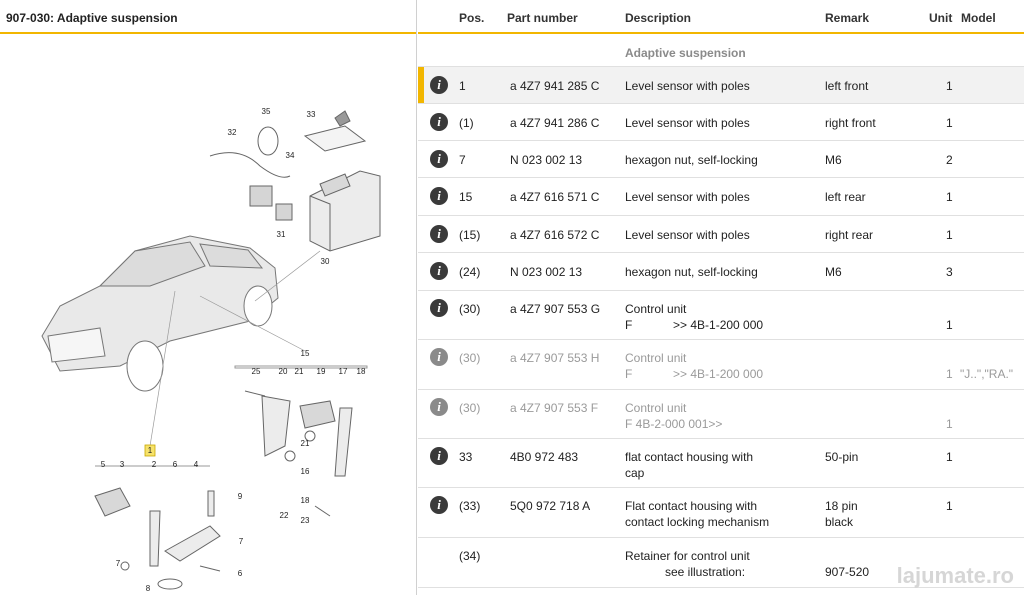 The image size is (1024, 598). Describe the element at coordinates (470, 556) in the screenshot. I see `cell-pos: (34)` at that location.